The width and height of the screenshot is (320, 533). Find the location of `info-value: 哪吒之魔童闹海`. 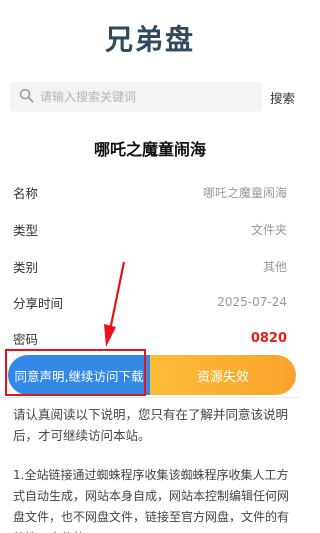

info-value: 哪吒之魔童闹海 is located at coordinates (244, 192).